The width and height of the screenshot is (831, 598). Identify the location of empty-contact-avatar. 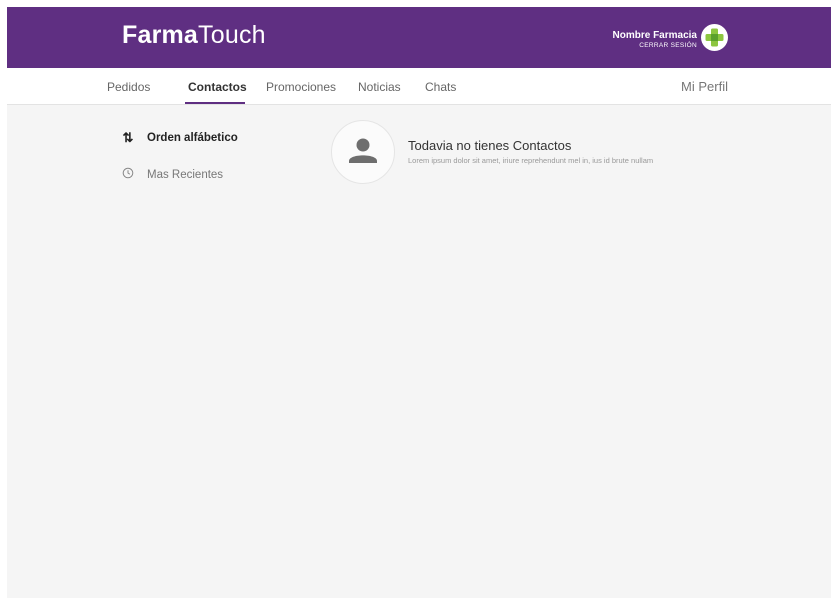
(363, 152).